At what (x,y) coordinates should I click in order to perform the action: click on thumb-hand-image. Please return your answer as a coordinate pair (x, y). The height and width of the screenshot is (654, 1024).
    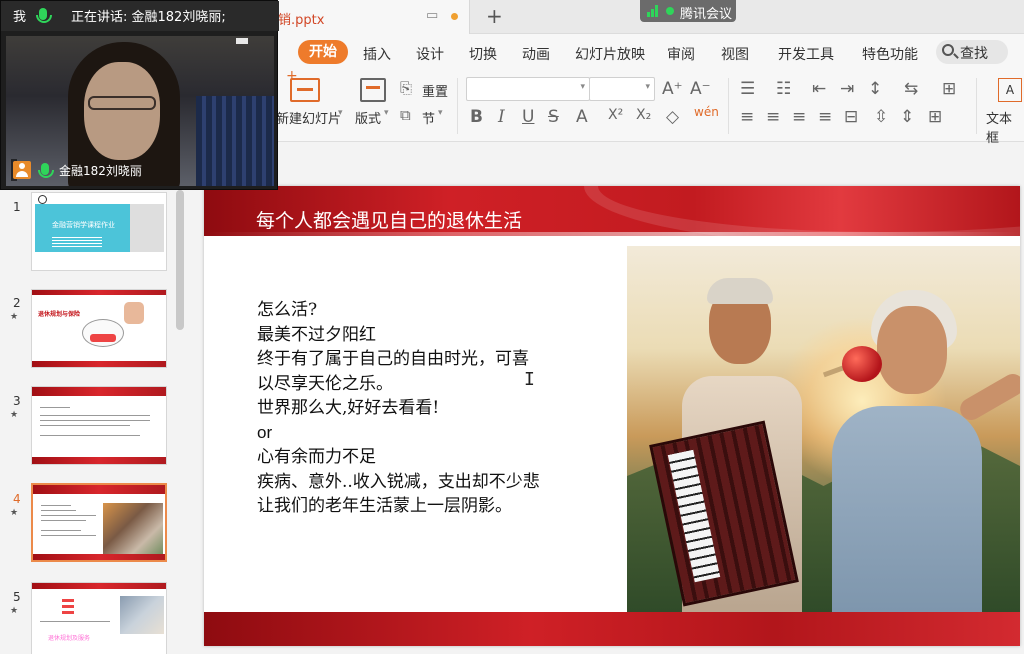
    Looking at the image, I should click on (134, 313).